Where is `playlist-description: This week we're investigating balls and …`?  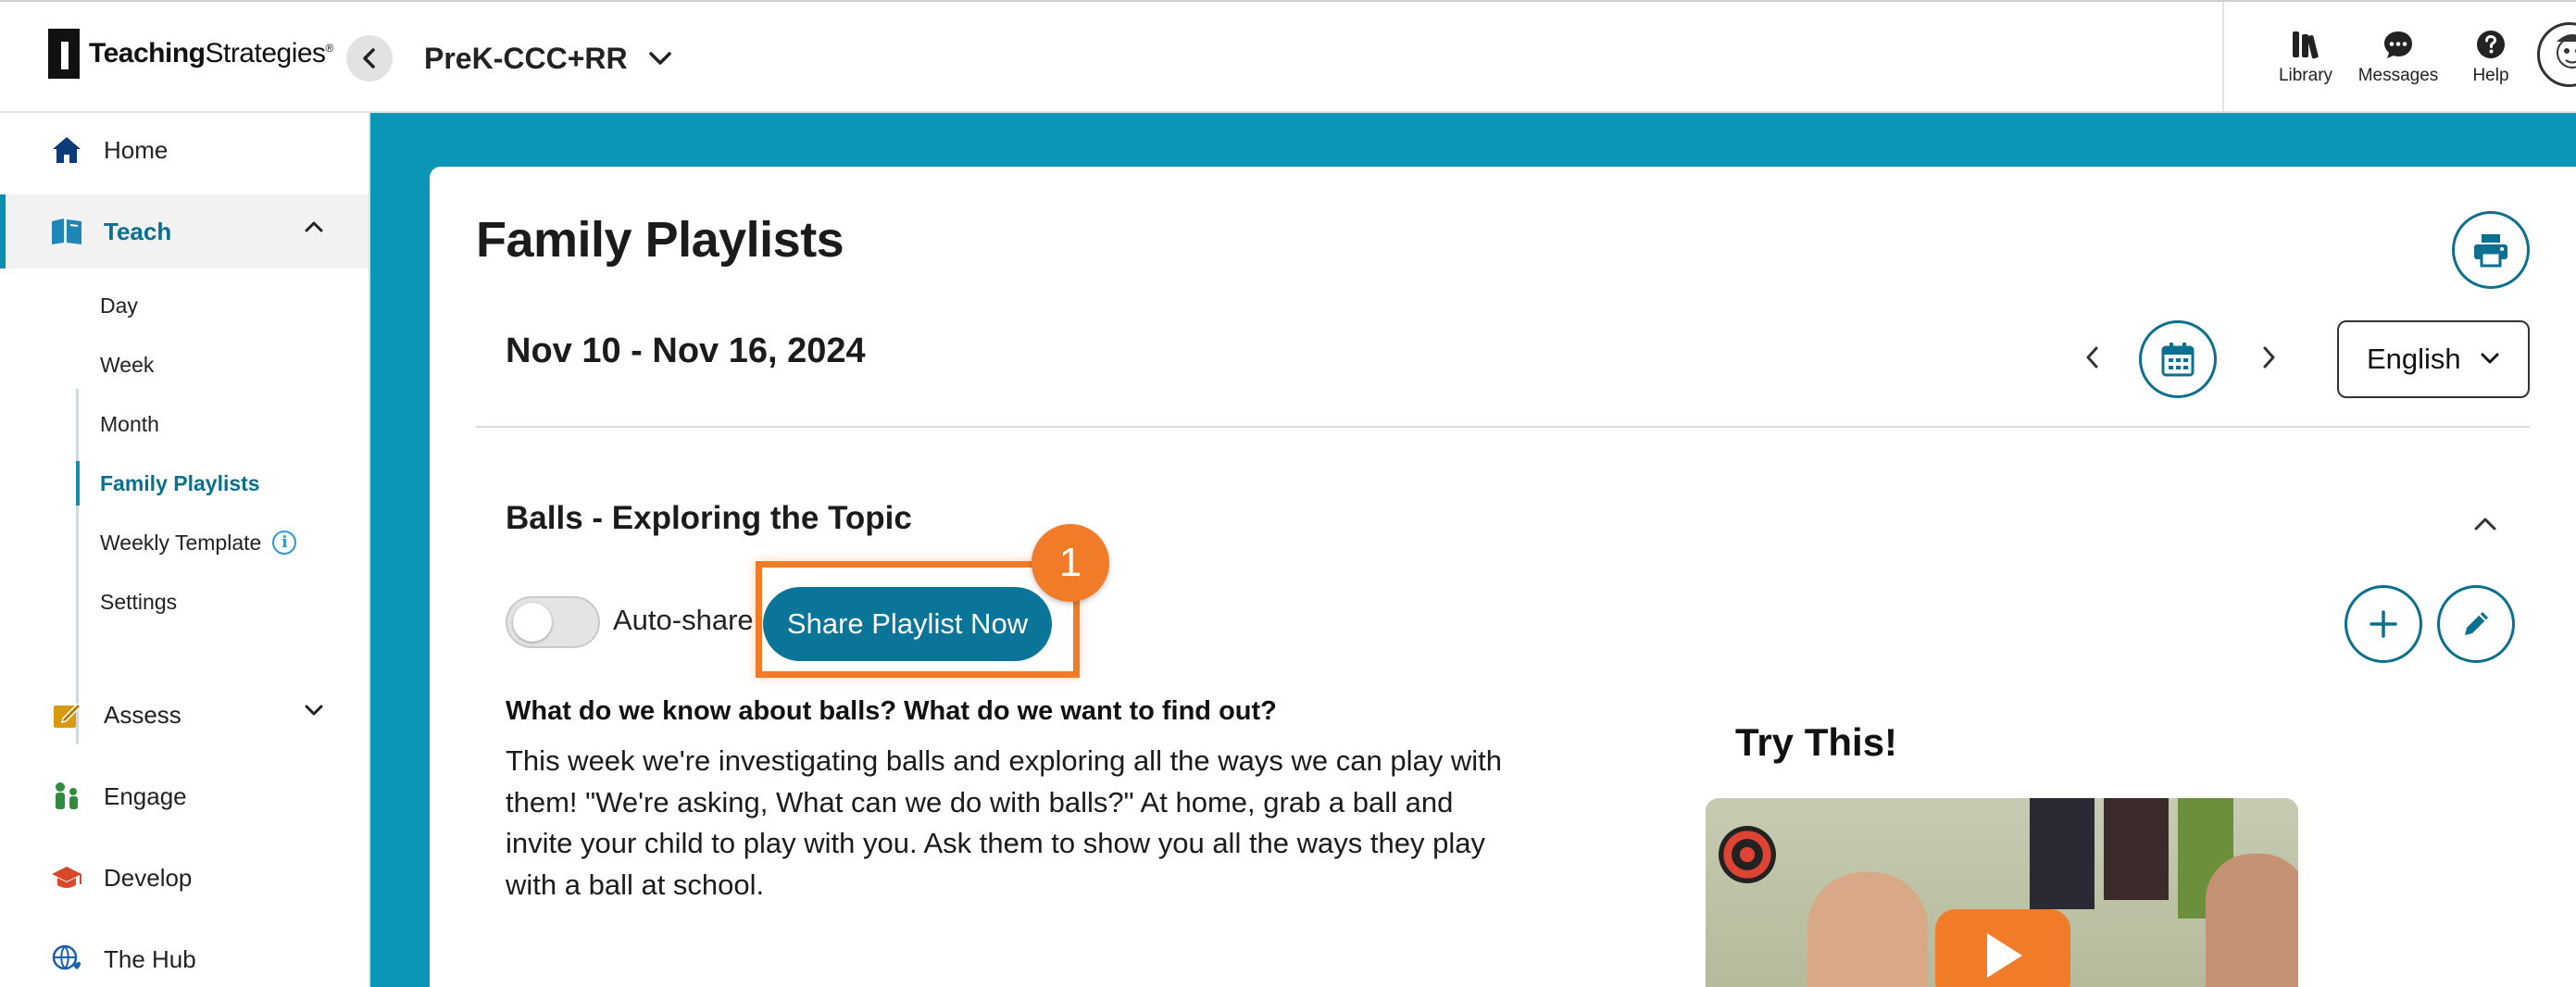 playlist-description: This week we're investigating balls and … is located at coordinates (1004, 822).